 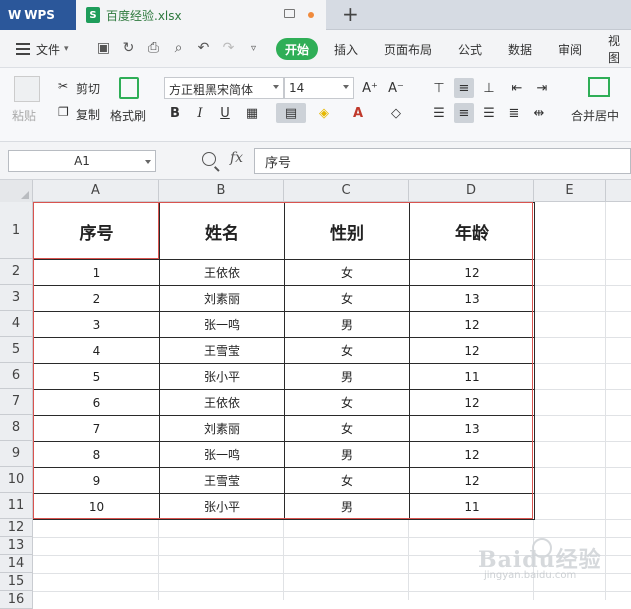 What do you see at coordinates (23, 49) in the screenshot?
I see `hamburger-menu-icon` at bounding box center [23, 49].